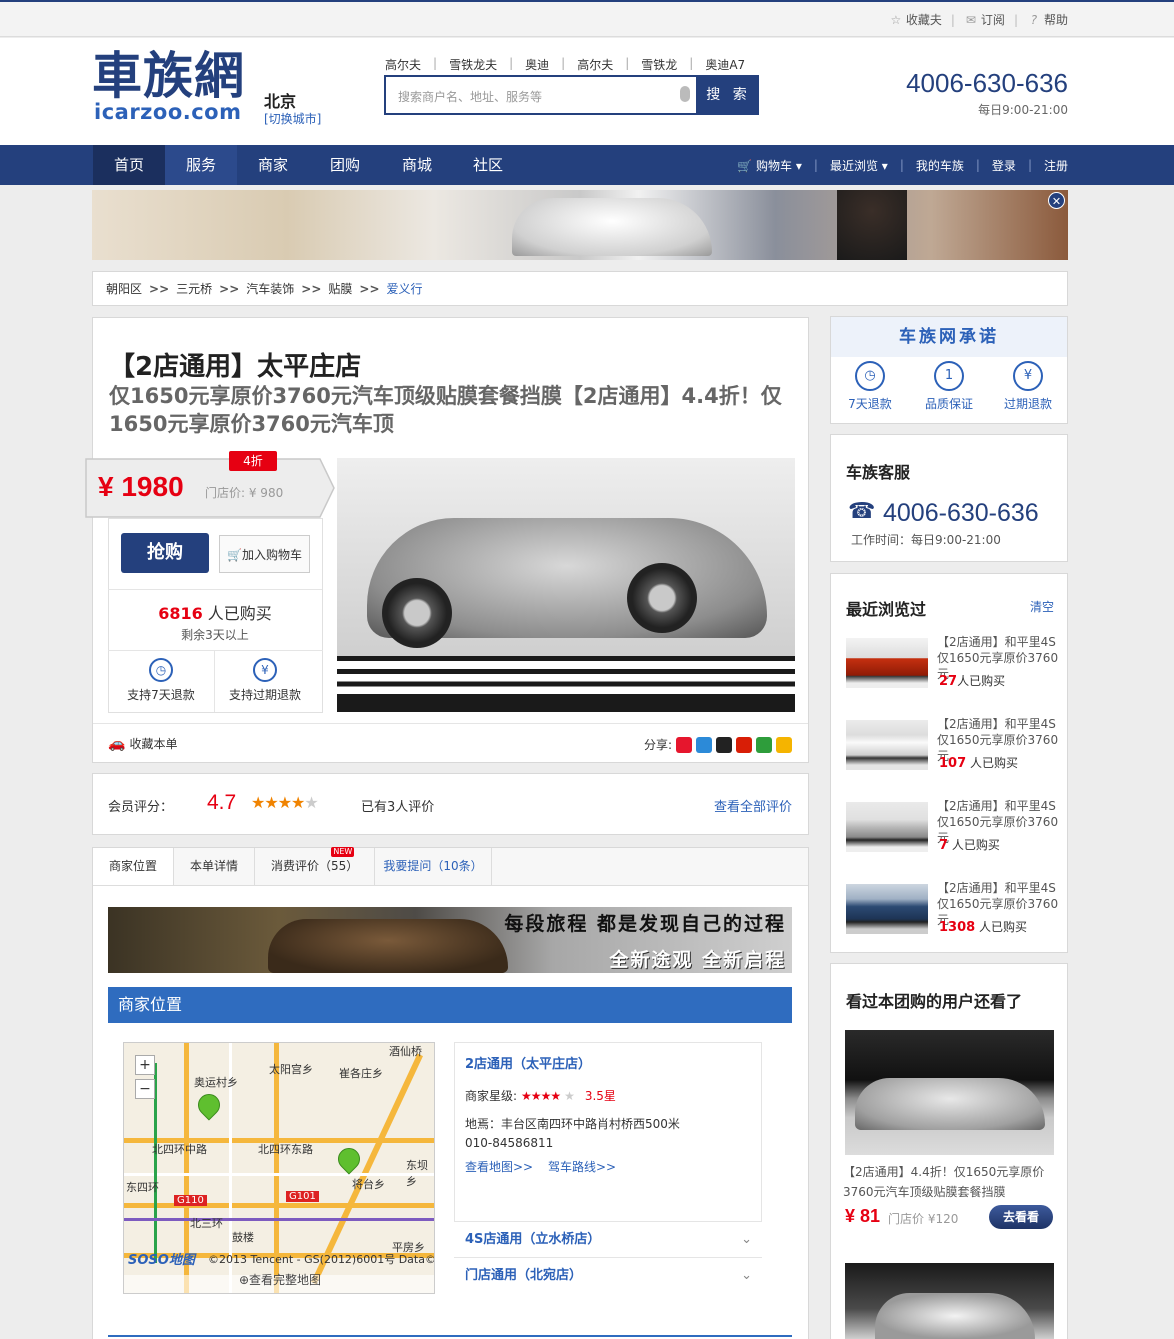  I want to click on zoom-icon: ⊕, so click(244, 1280).